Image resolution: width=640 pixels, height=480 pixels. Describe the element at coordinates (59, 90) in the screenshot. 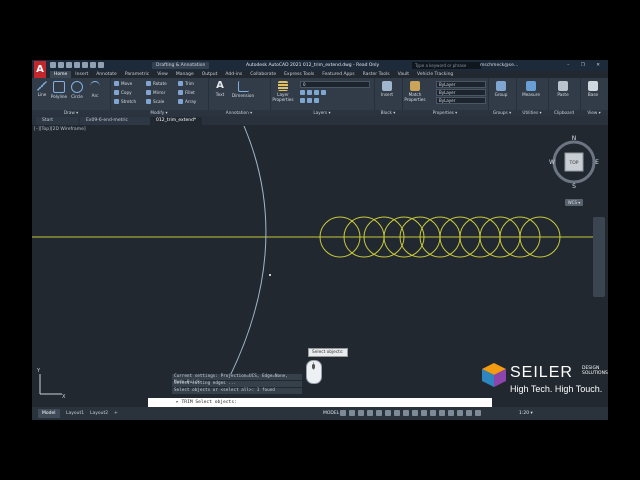

I see `polyline-button: Polyline` at that location.